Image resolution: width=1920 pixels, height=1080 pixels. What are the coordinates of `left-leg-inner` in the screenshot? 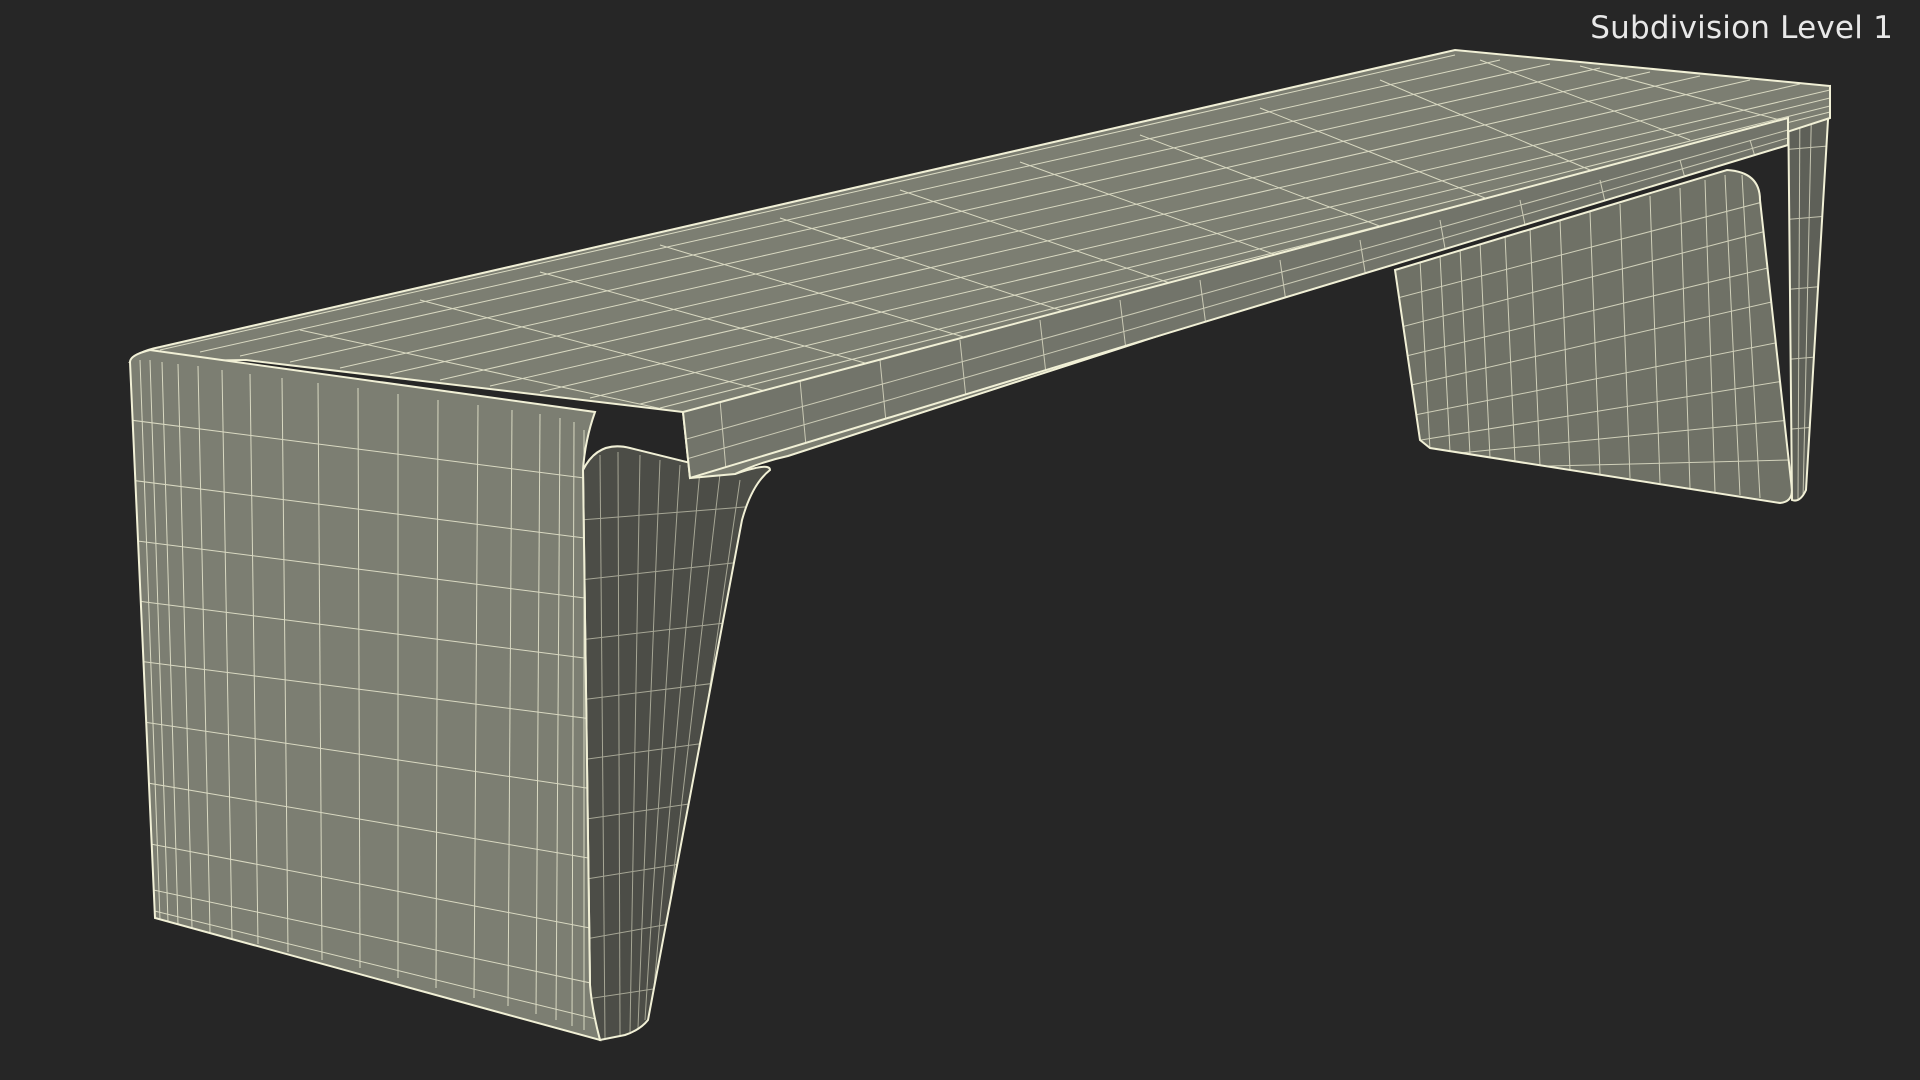 It's located at (676, 743).